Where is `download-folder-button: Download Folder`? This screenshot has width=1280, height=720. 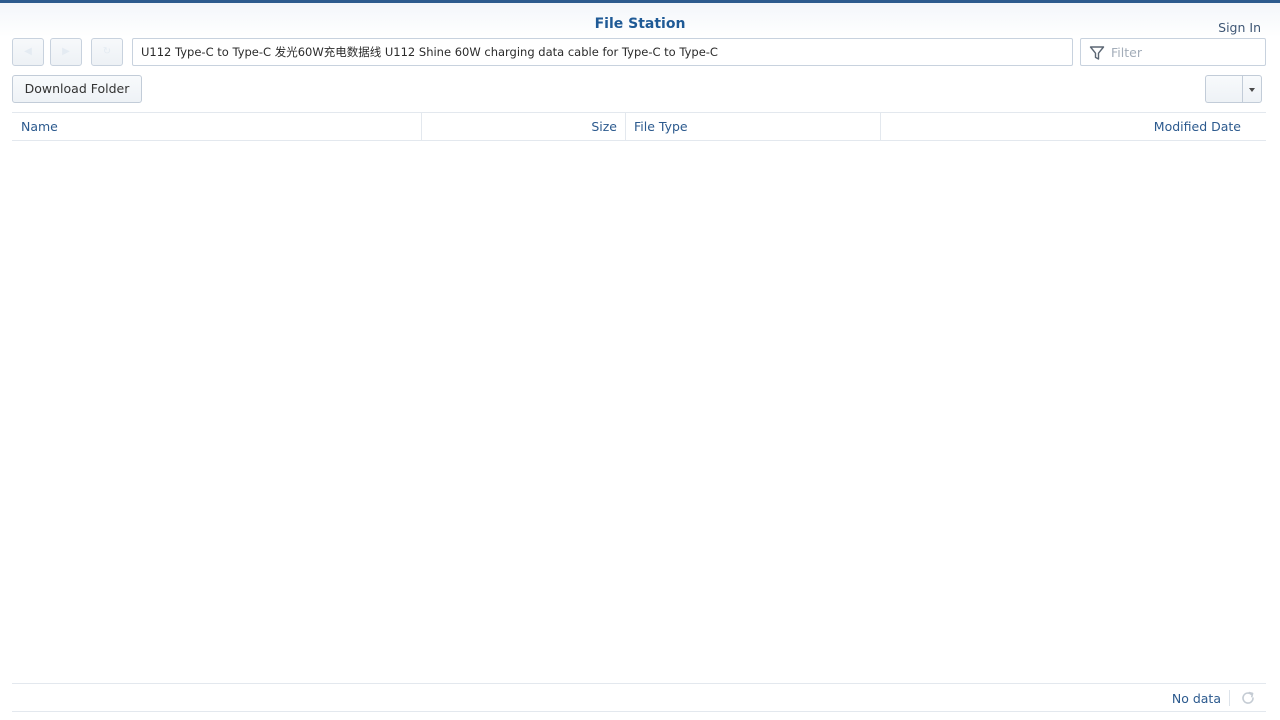
download-folder-button: Download Folder is located at coordinates (77, 89).